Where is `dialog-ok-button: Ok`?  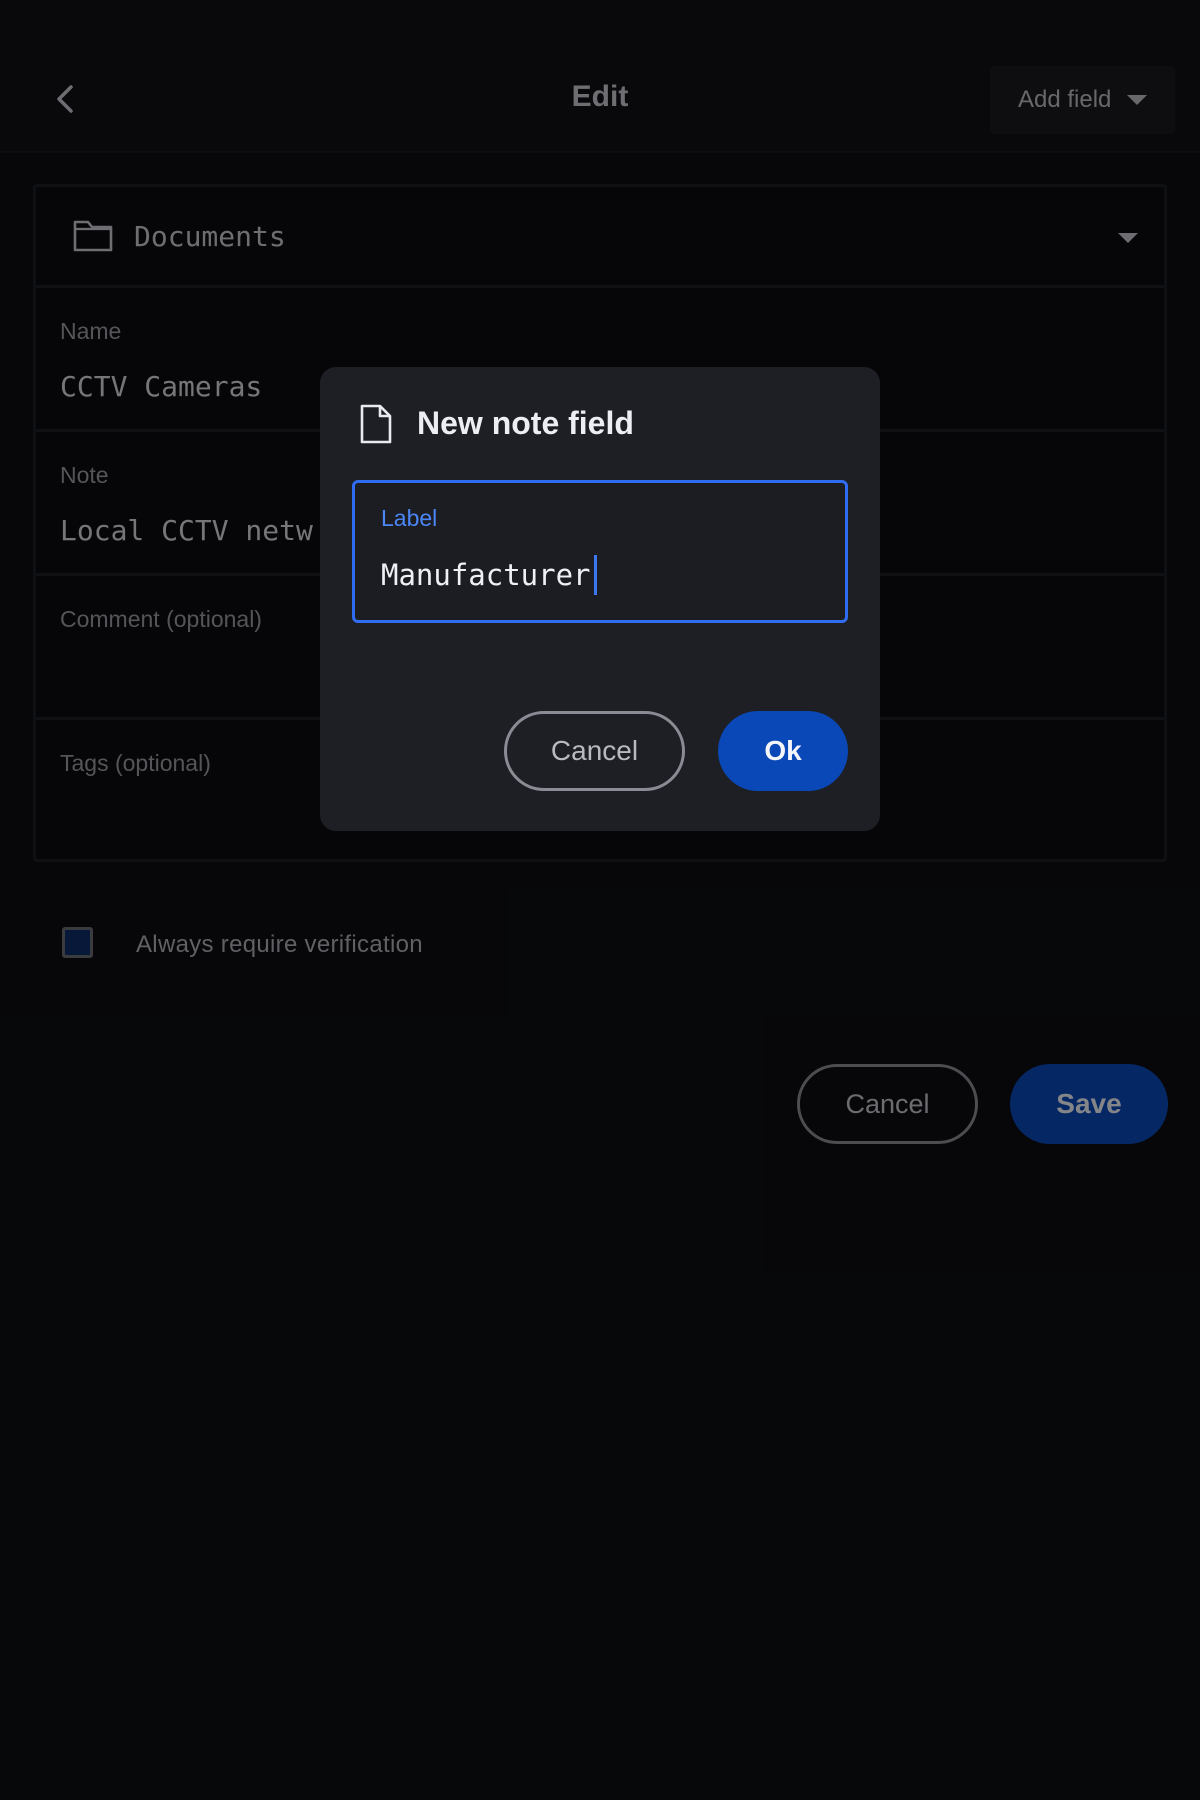 dialog-ok-button: Ok is located at coordinates (783, 751).